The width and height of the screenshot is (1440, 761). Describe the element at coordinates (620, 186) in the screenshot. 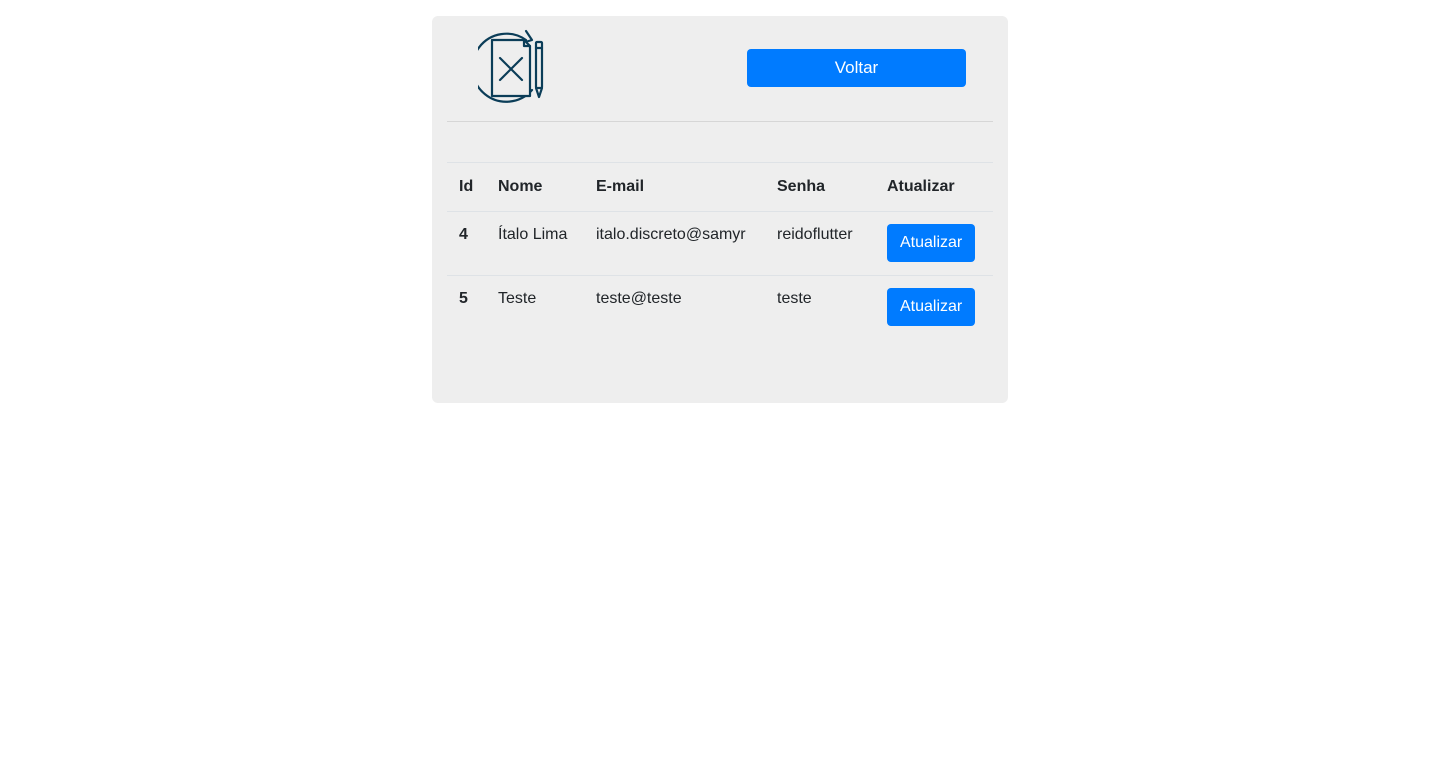

I see `column-header-email: E-mail` at that location.